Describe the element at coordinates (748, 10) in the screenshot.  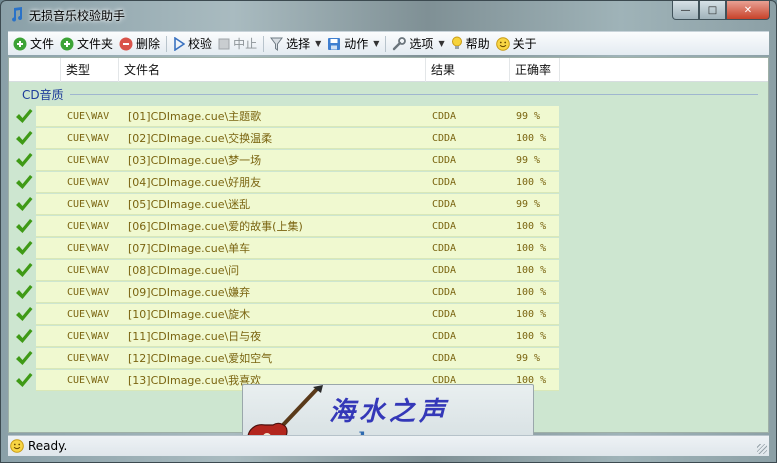
I see `close-button: ✕` at that location.